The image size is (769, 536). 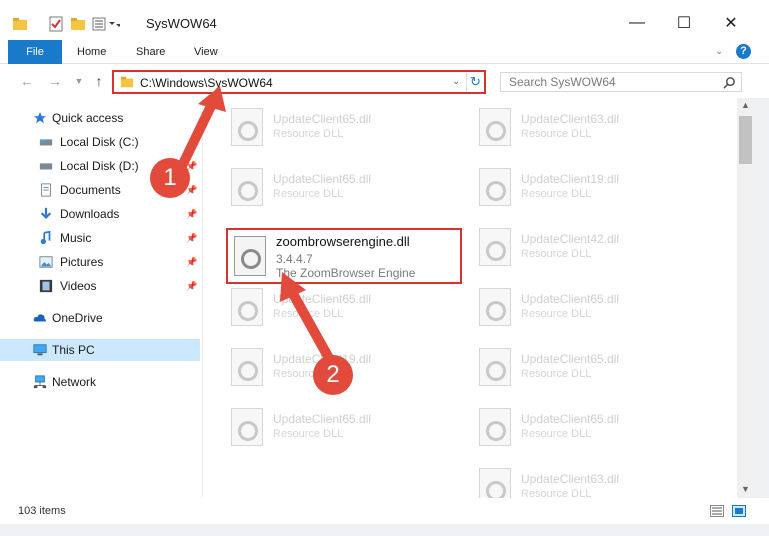 What do you see at coordinates (170, 178) in the screenshot?
I see `step-marker-1: 1` at bounding box center [170, 178].